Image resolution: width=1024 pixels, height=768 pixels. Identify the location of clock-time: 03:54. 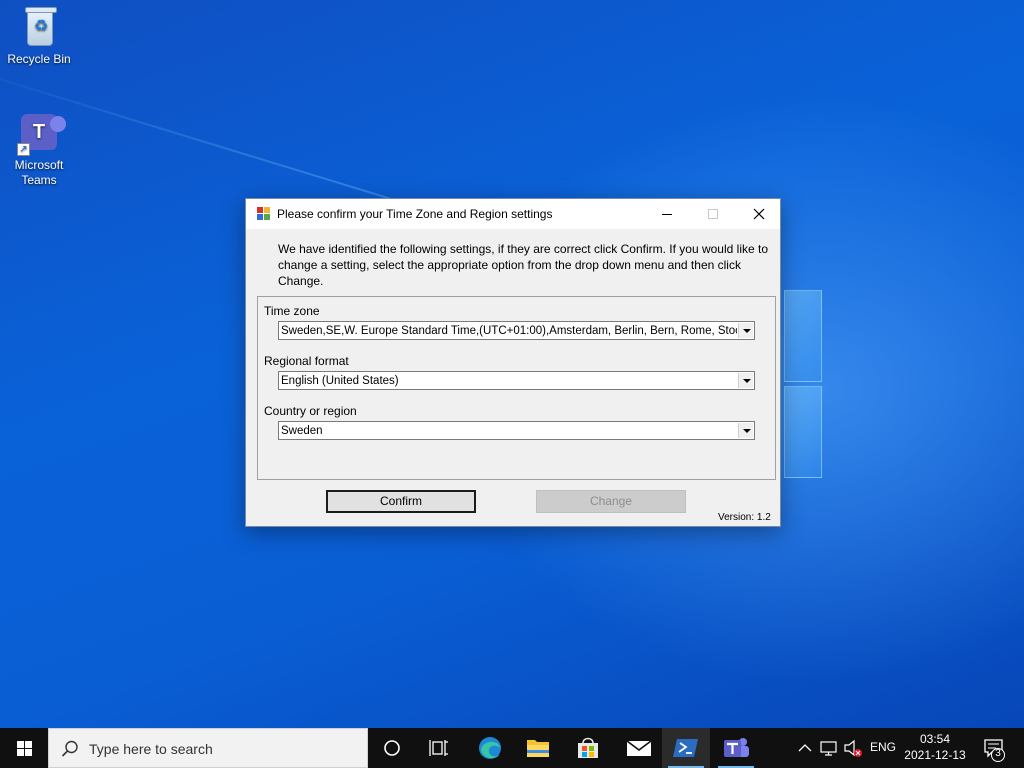
(935, 739).